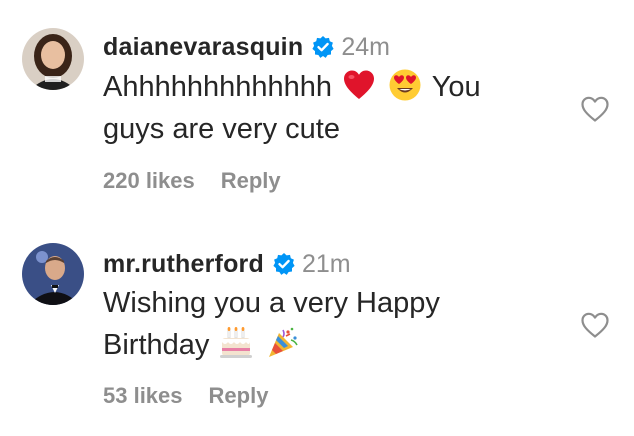 This screenshot has height=436, width=634. What do you see at coordinates (271, 303) in the screenshot?
I see `comment-line: Wishing you a very Happy` at bounding box center [271, 303].